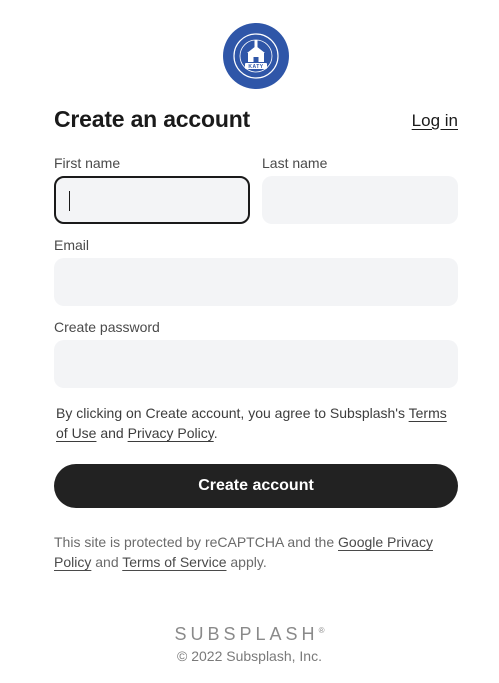 Image resolution: width=499 pixels, height=683 pixels. What do you see at coordinates (171, 433) in the screenshot?
I see `privacy-policy-link: Privacy Policy` at bounding box center [171, 433].